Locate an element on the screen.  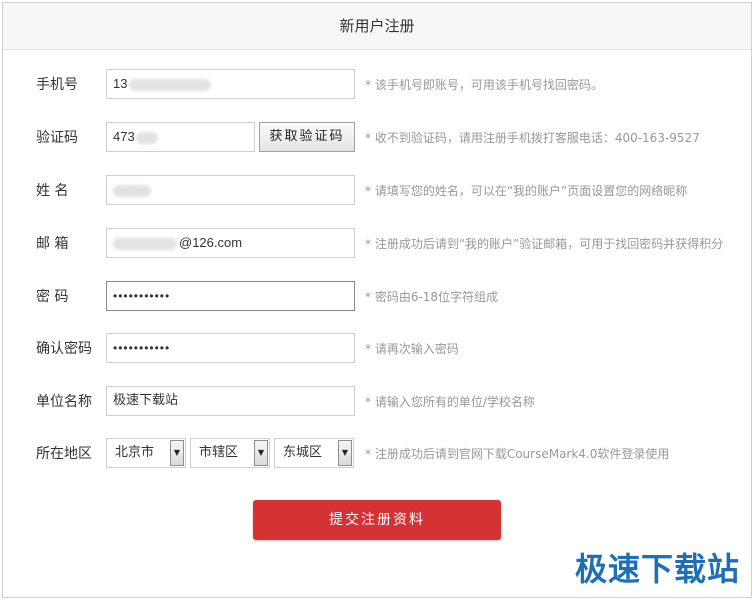
district-select: 东城区 ▼ is located at coordinates (314, 453).